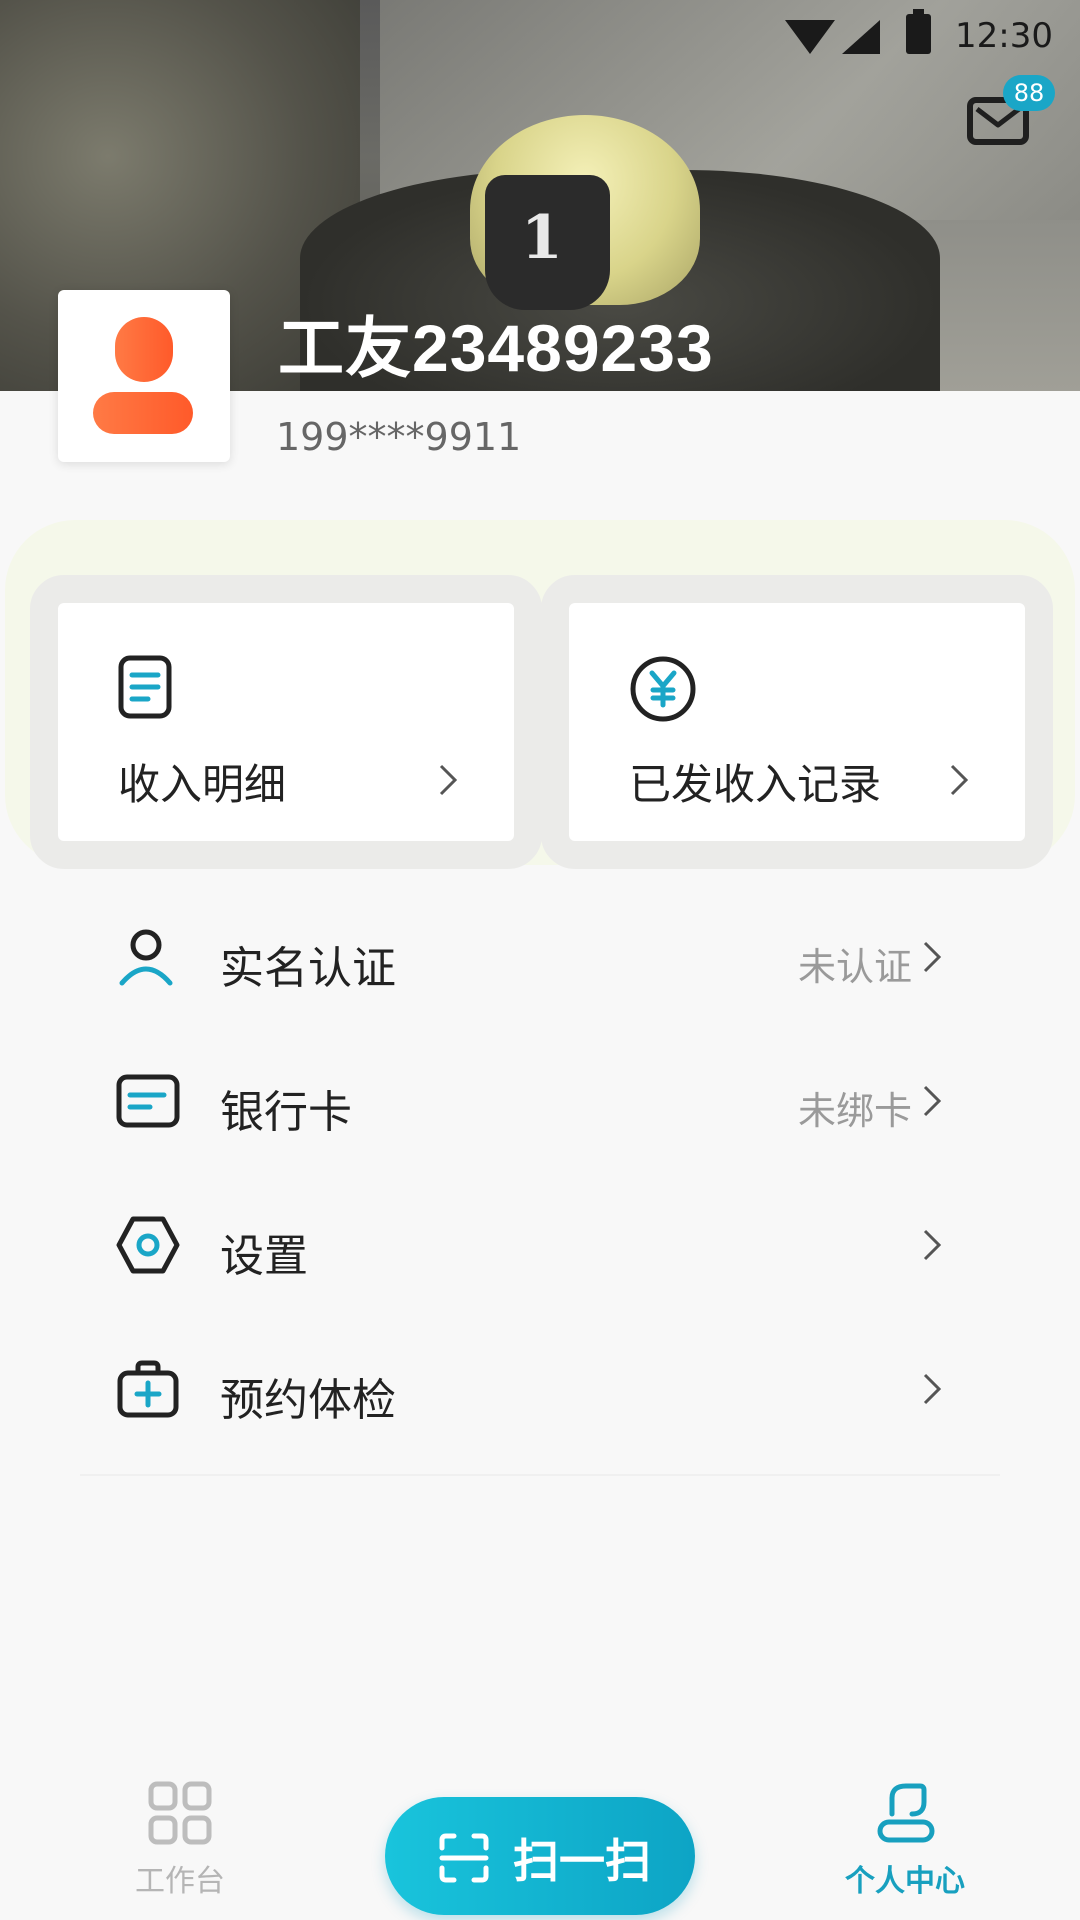 This screenshot has height=1920, width=1080. Describe the element at coordinates (308, 1400) in the screenshot. I see `menu-label: 预约体检` at that location.